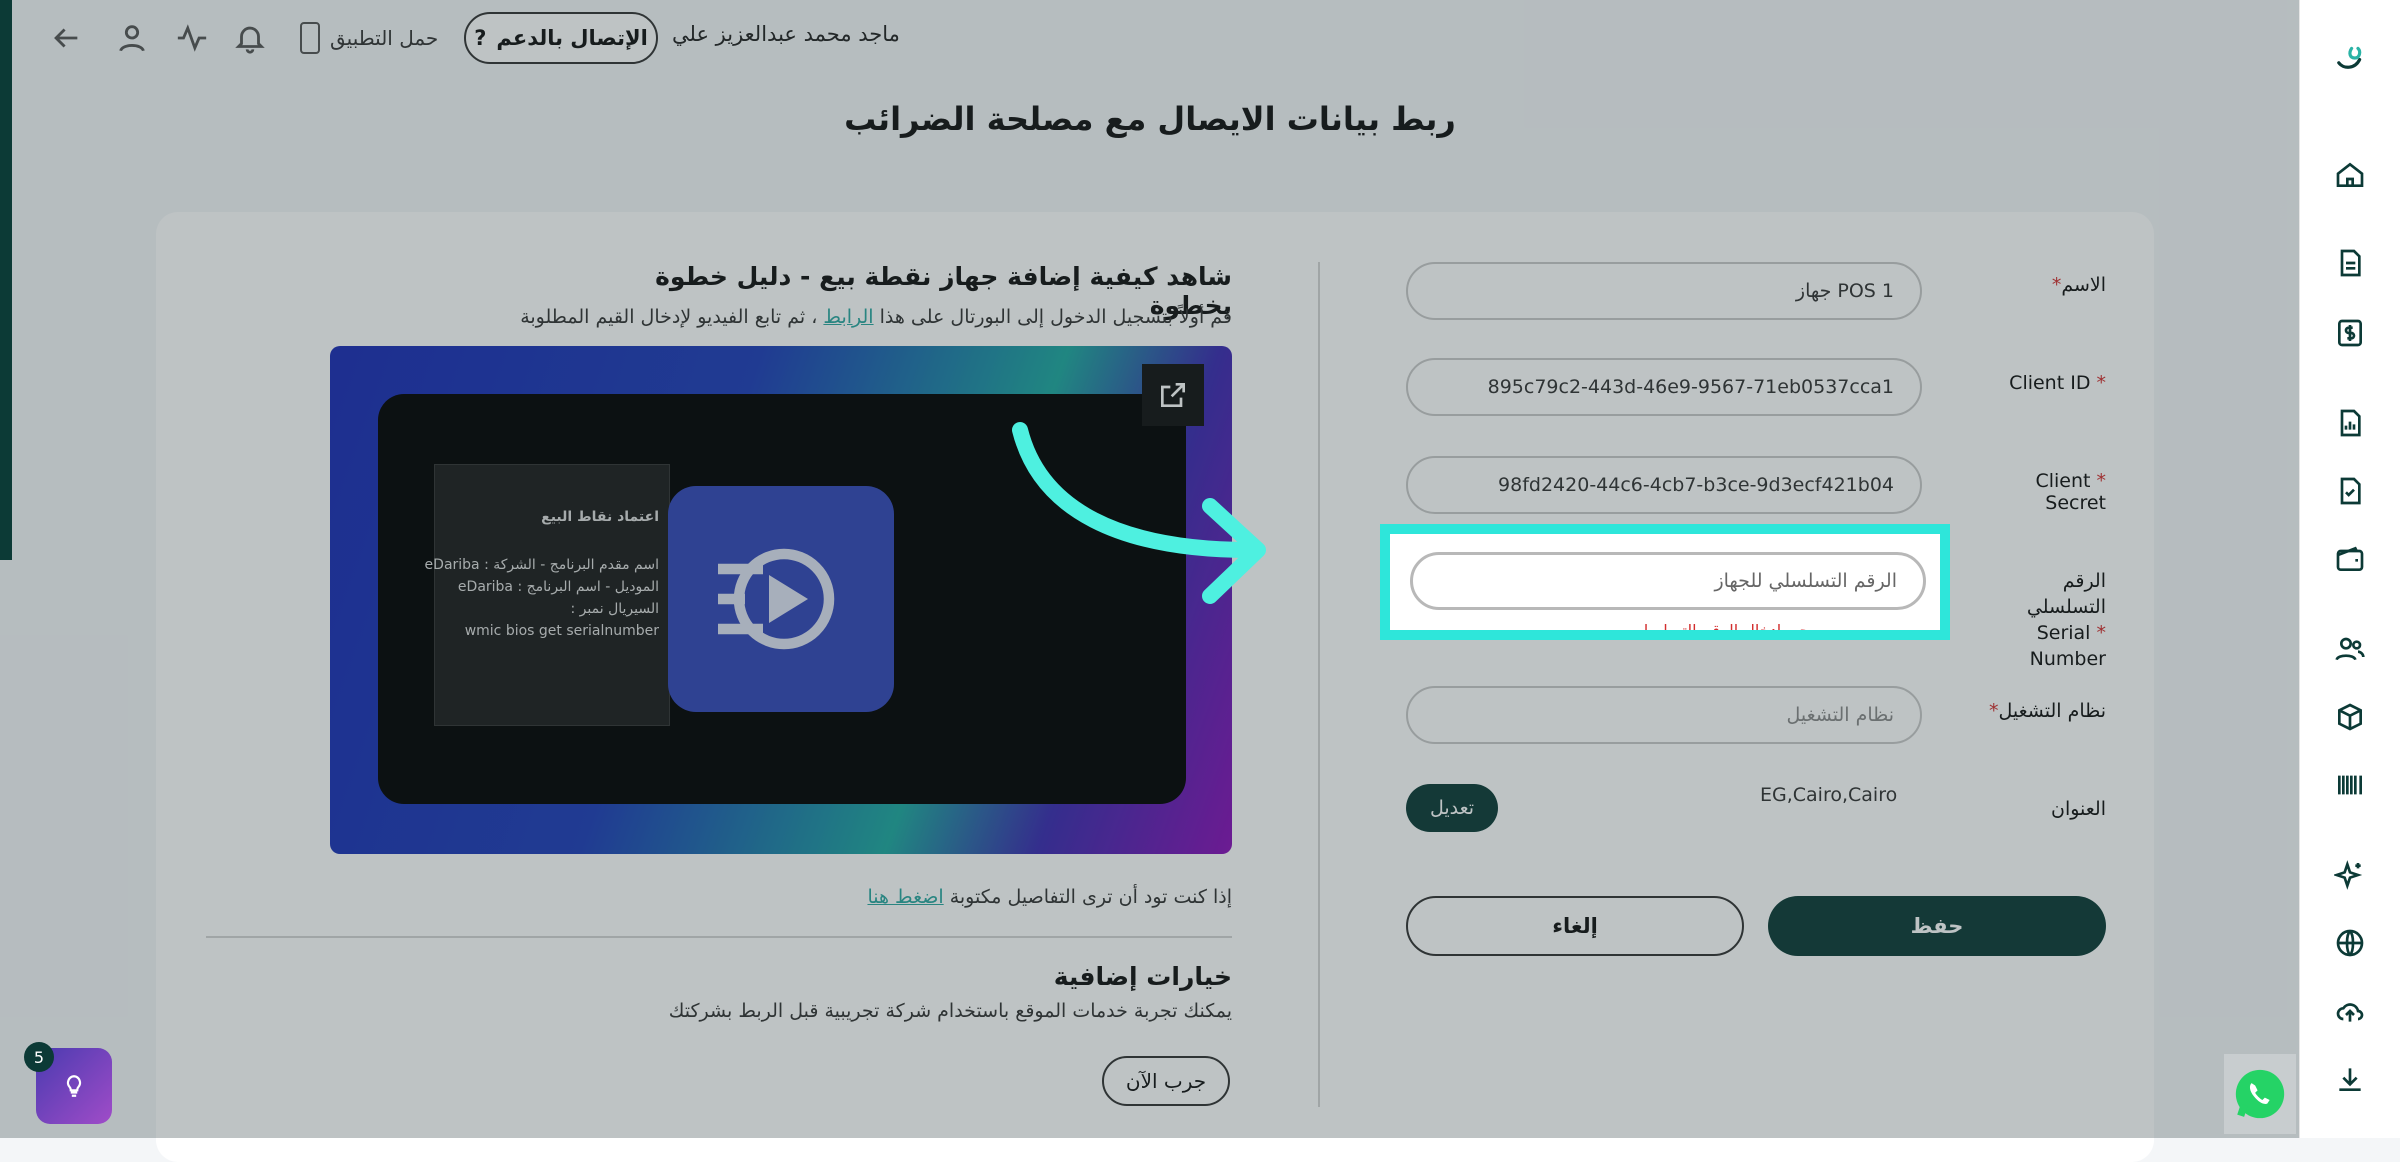 Image resolution: width=2400 pixels, height=1162 pixels. I want to click on serial-error-message: يرجى ادخال الرقم التسلسلي, so click(1726, 624).